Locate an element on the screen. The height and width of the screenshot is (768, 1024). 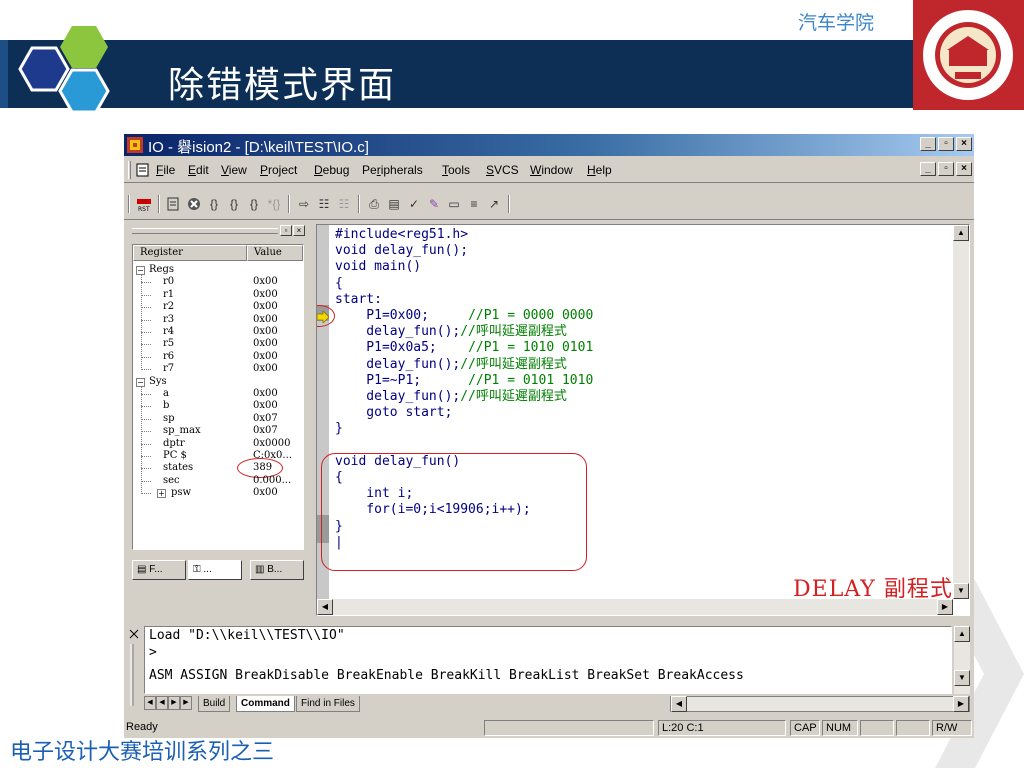
code-line: { is located at coordinates (464, 284).